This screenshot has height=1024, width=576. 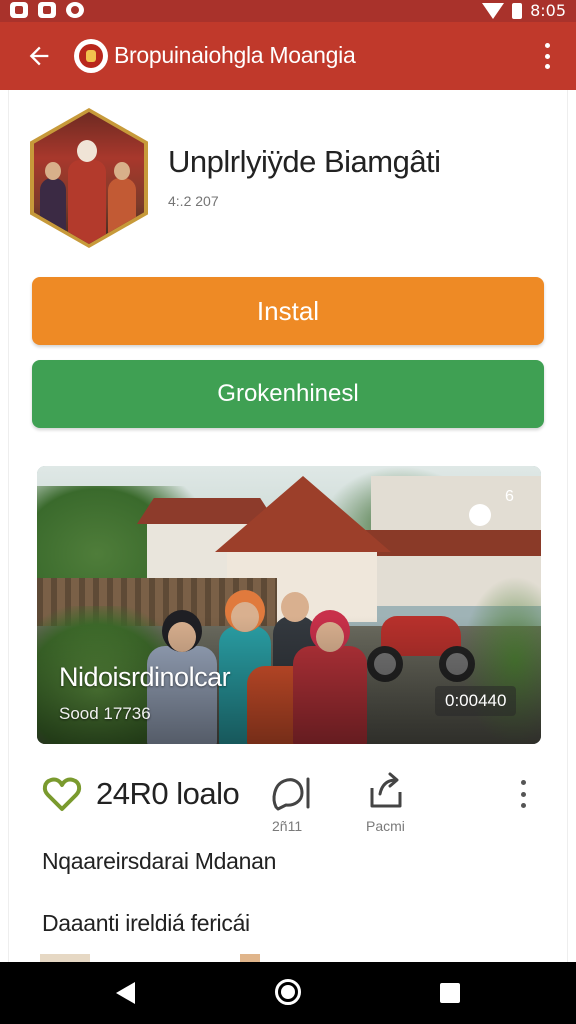 I want to click on more-vertical-icon, so click(x=547, y=56).